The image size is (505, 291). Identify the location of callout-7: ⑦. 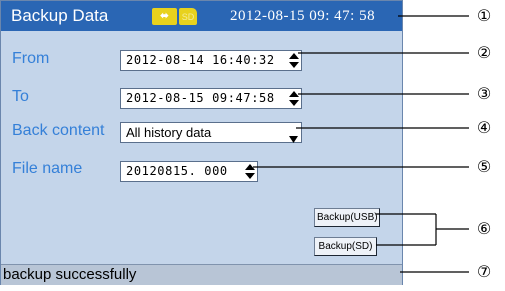
(484, 271).